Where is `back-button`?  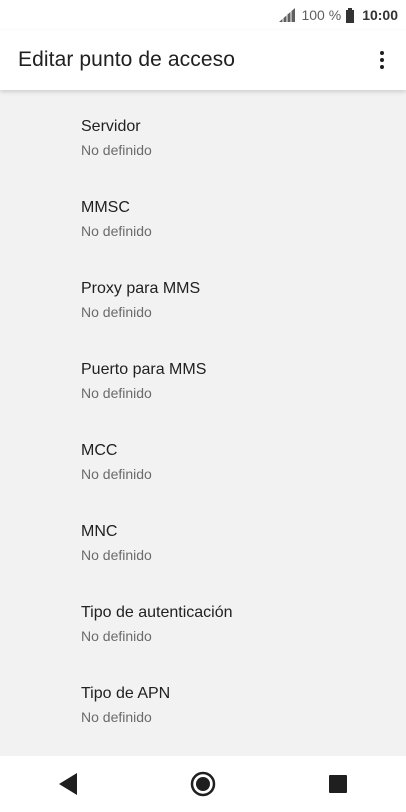 back-button is located at coordinates (68, 784).